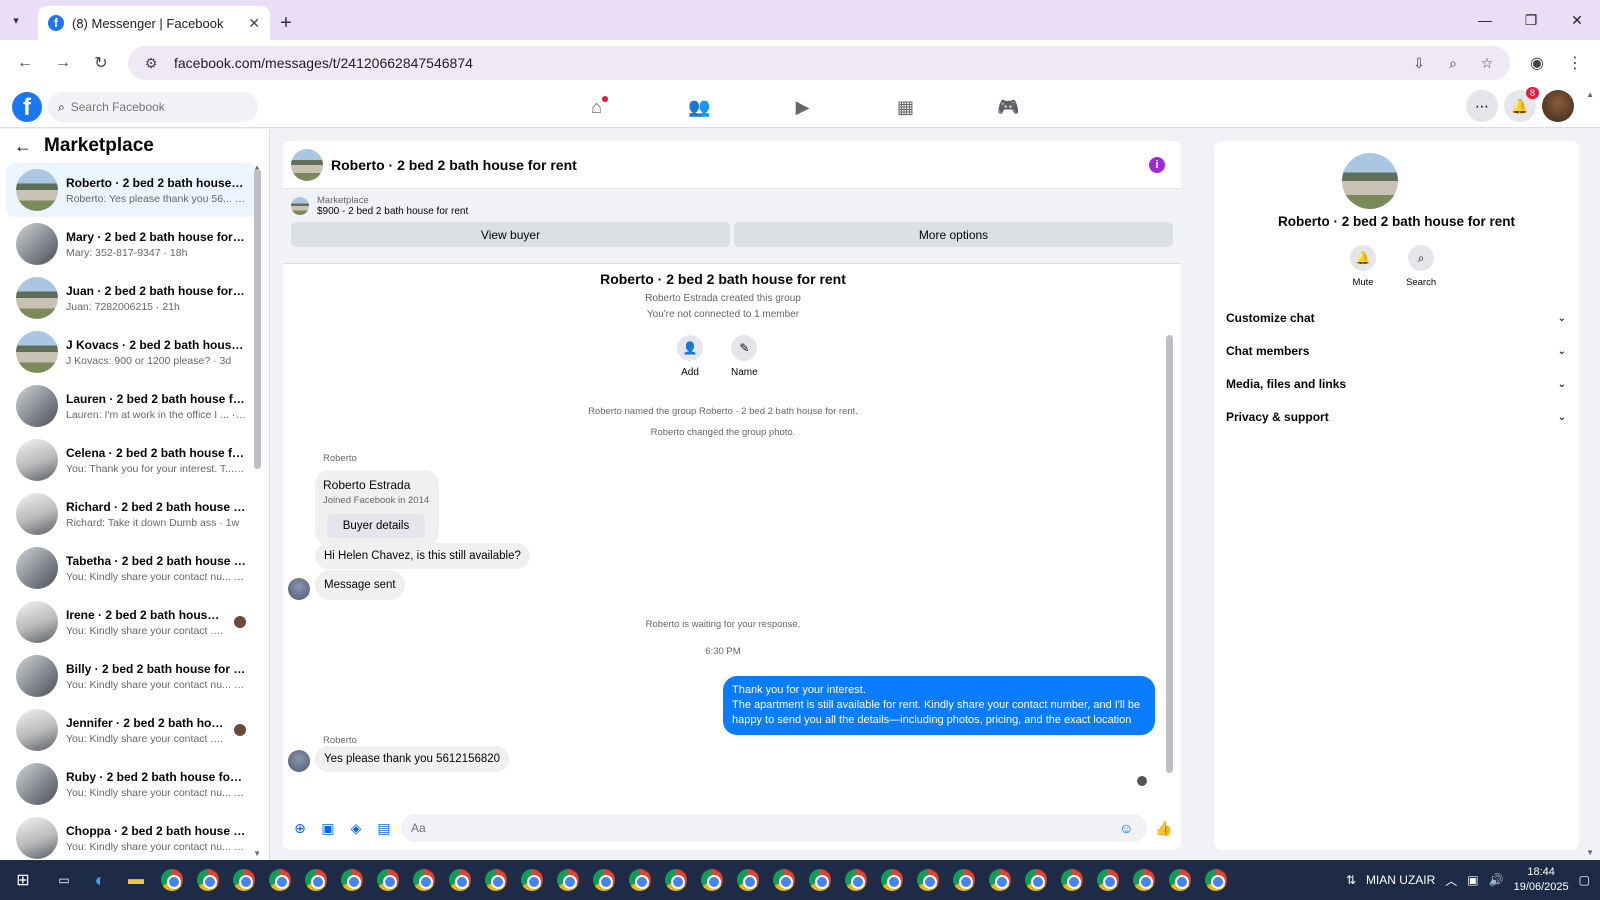 This screenshot has width=1600, height=900. Describe the element at coordinates (1351, 880) in the screenshot. I see `tray-scroll-icon: ⇅` at that location.